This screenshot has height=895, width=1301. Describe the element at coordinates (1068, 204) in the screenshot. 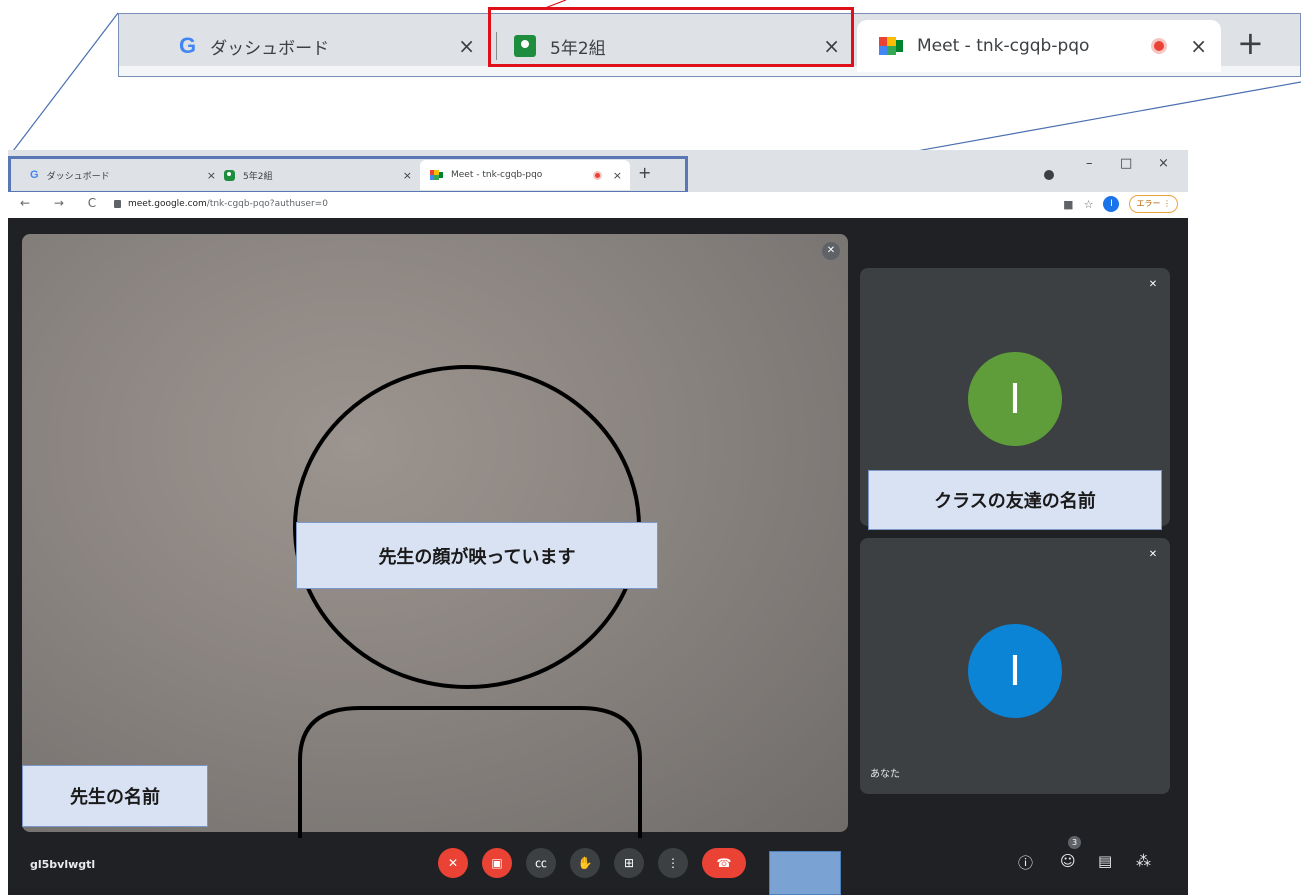

I see `camera-icon: ■` at that location.